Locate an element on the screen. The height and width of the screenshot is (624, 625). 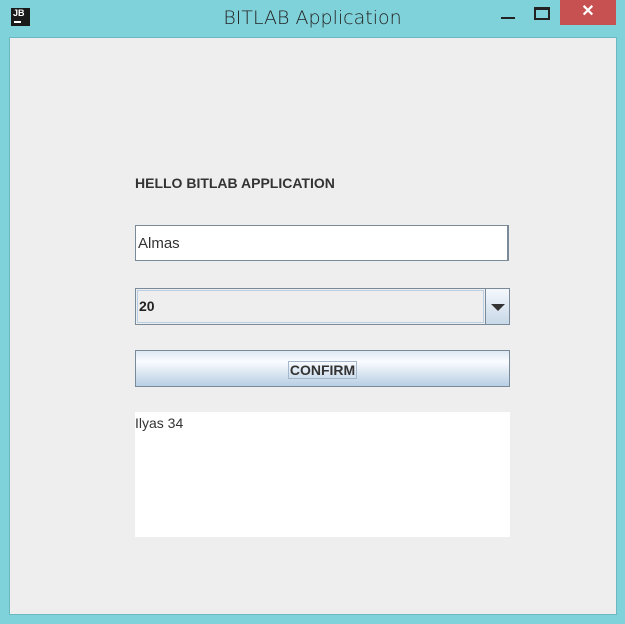
age-combobox: 20 is located at coordinates (322, 306).